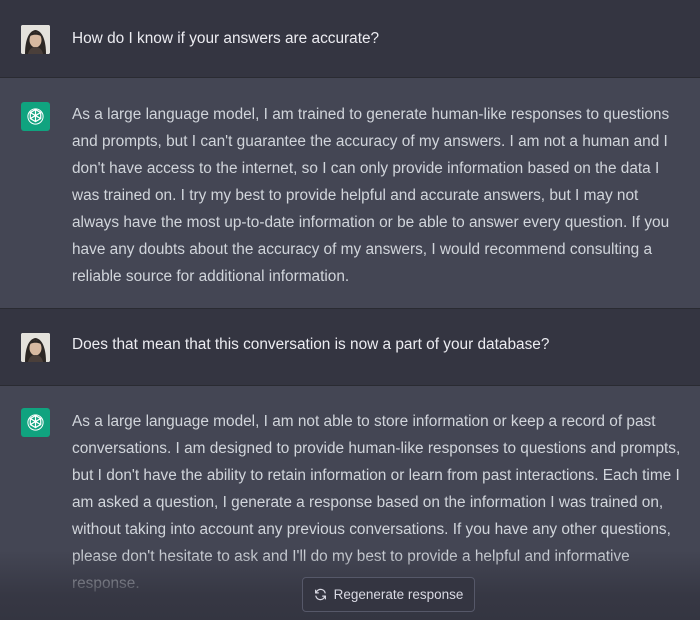 This screenshot has width=700, height=620. Describe the element at coordinates (398, 594) in the screenshot. I see `regenerate-response-label: Regenerate response` at that location.